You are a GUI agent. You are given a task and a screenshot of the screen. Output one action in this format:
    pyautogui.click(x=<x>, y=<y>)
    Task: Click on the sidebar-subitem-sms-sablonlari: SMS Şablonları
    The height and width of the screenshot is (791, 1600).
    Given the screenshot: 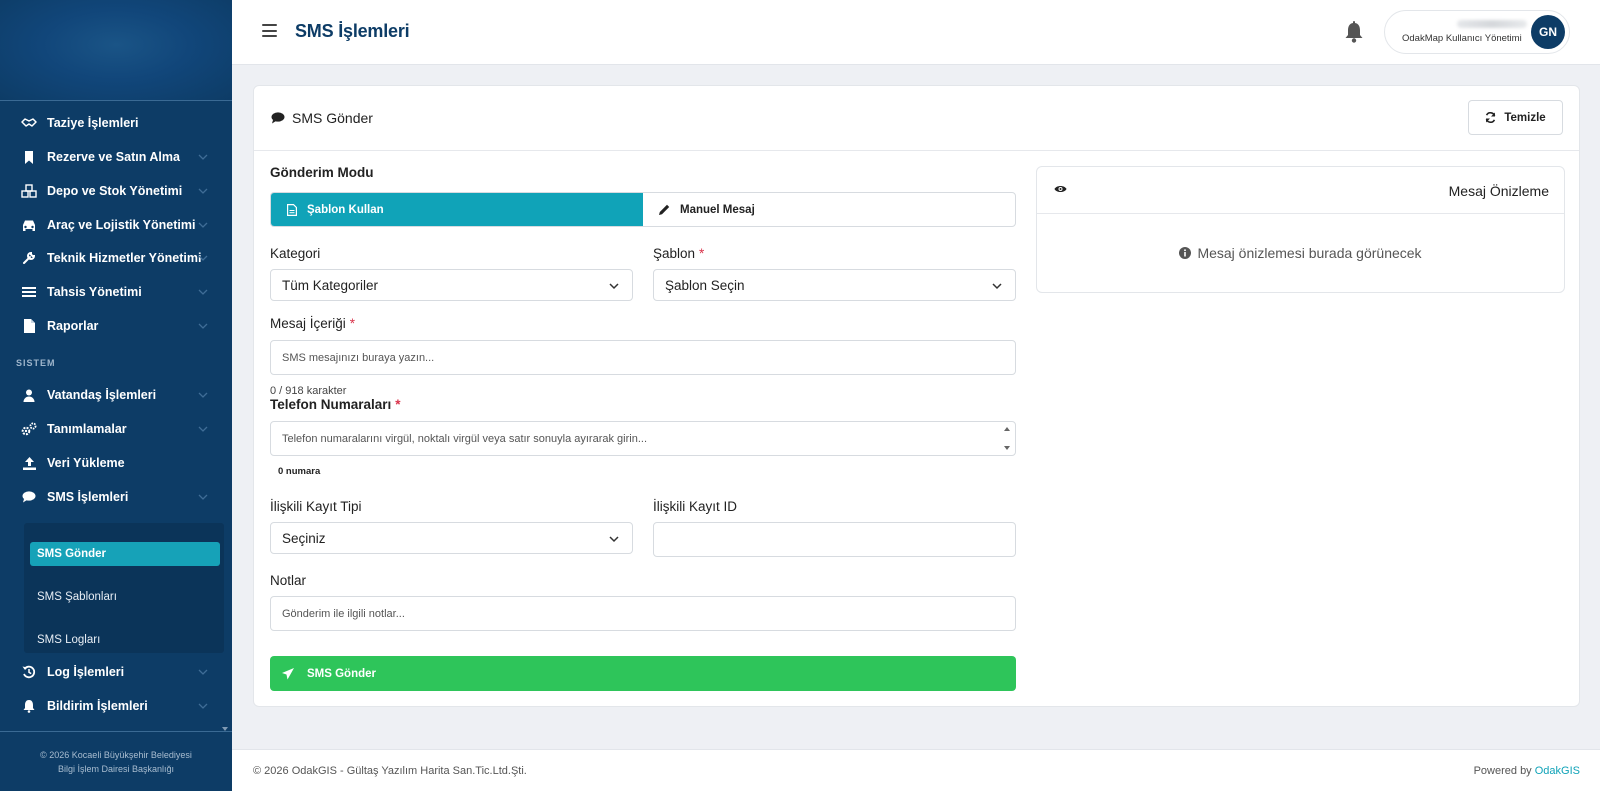 What is the action you would take?
    pyautogui.click(x=125, y=597)
    